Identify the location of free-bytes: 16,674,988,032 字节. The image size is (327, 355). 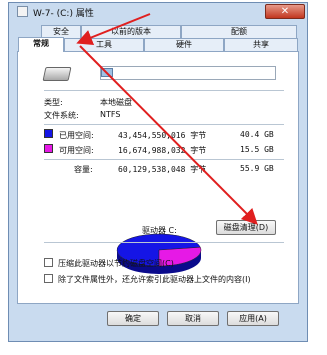
(162, 150).